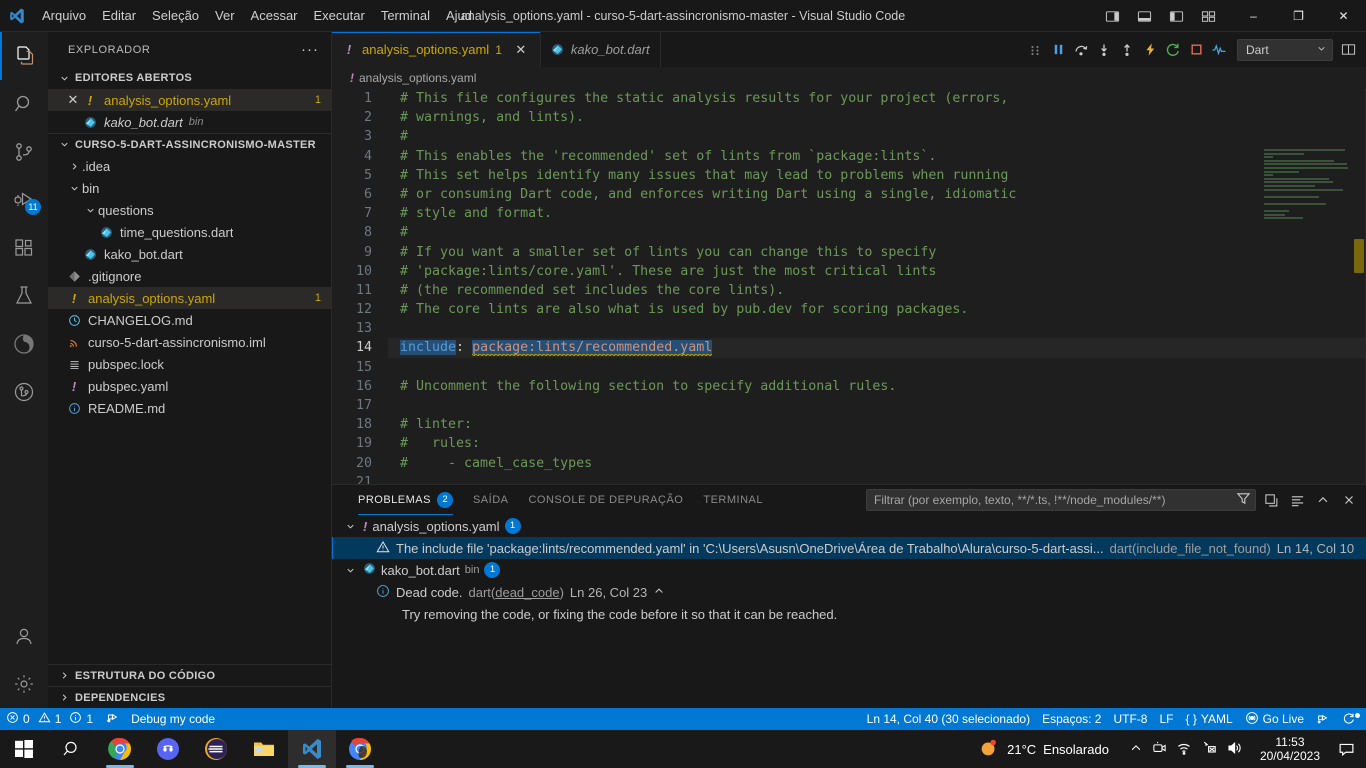 The width and height of the screenshot is (1366, 768). What do you see at coordinates (1035, 50) in the screenshot?
I see `drag-handle-icon` at bounding box center [1035, 50].